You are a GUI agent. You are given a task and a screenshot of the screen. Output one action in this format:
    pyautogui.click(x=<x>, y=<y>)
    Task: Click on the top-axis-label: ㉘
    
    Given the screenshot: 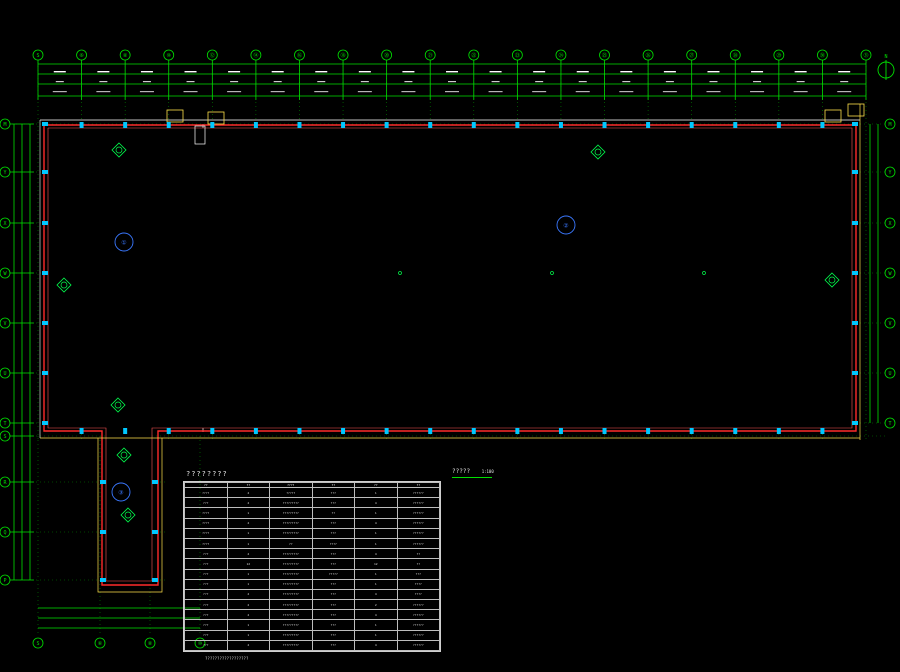 What is the action you would take?
    pyautogui.click(x=735, y=55)
    